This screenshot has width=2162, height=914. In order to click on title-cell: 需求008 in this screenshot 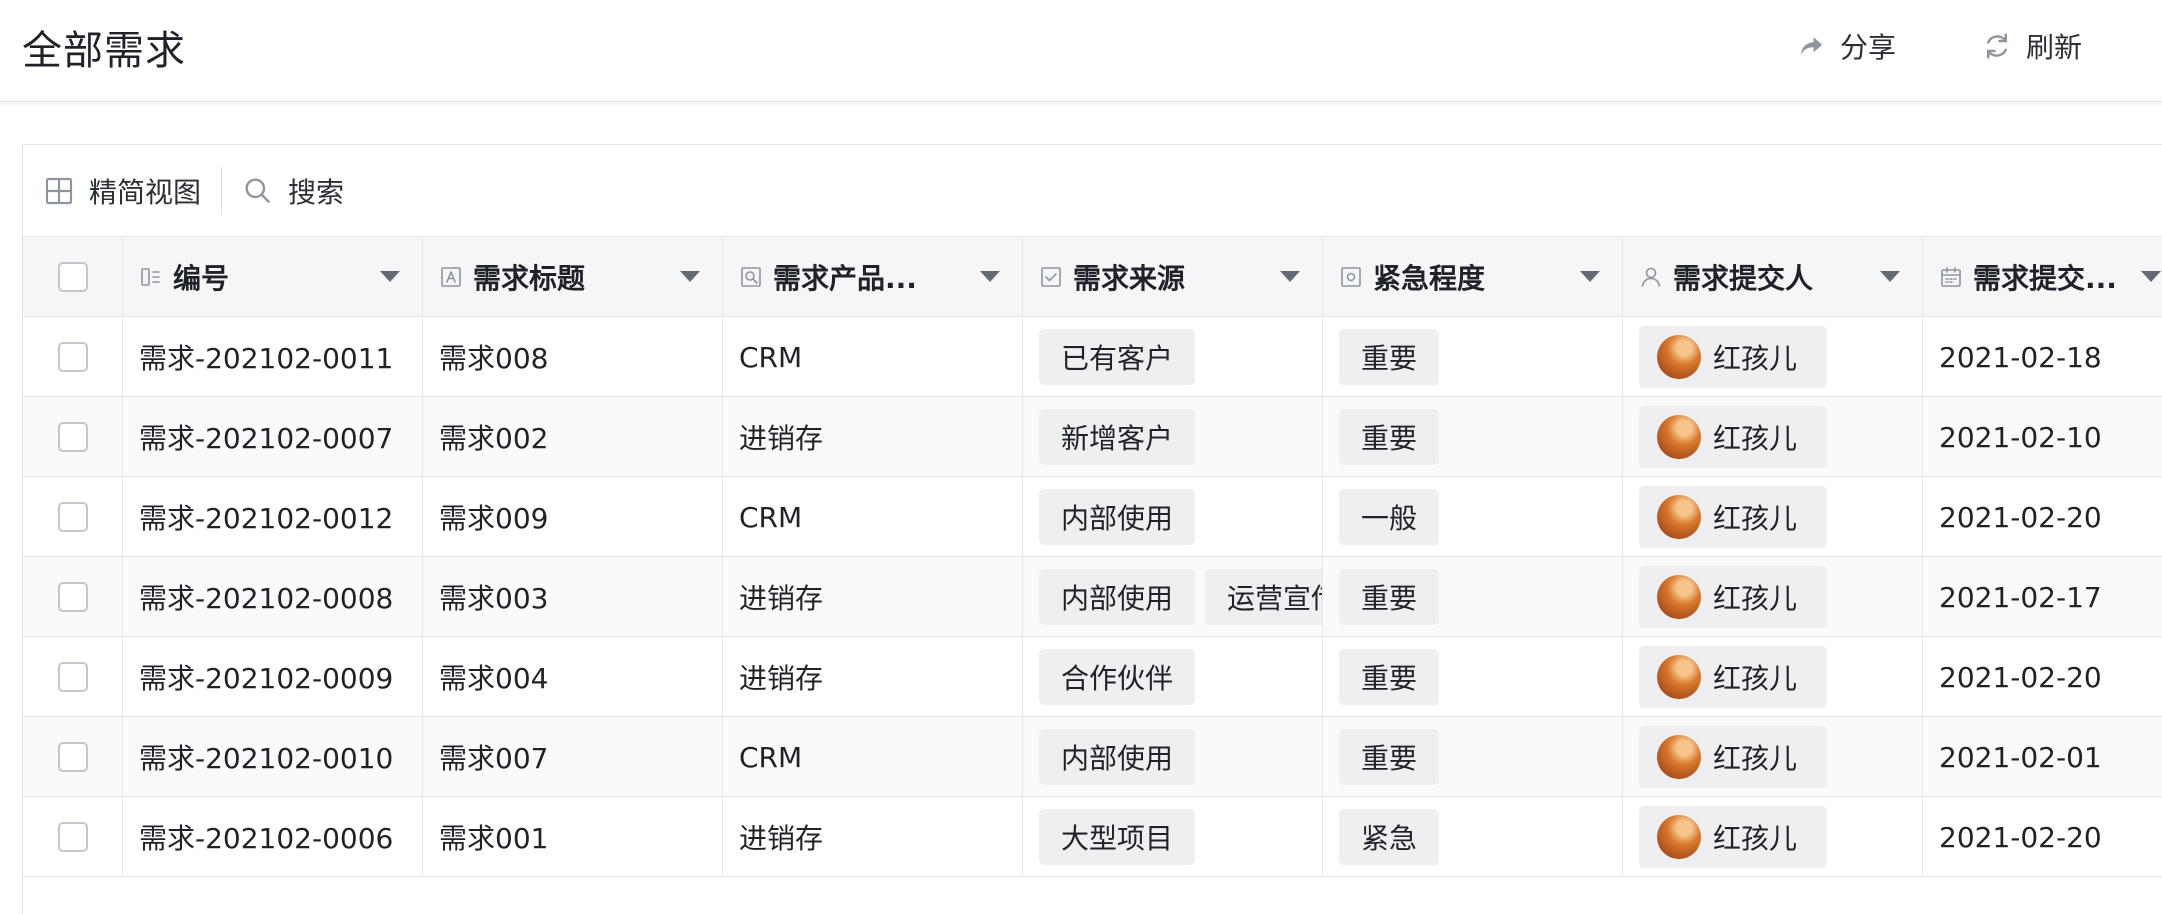, I will do `click(573, 357)`.